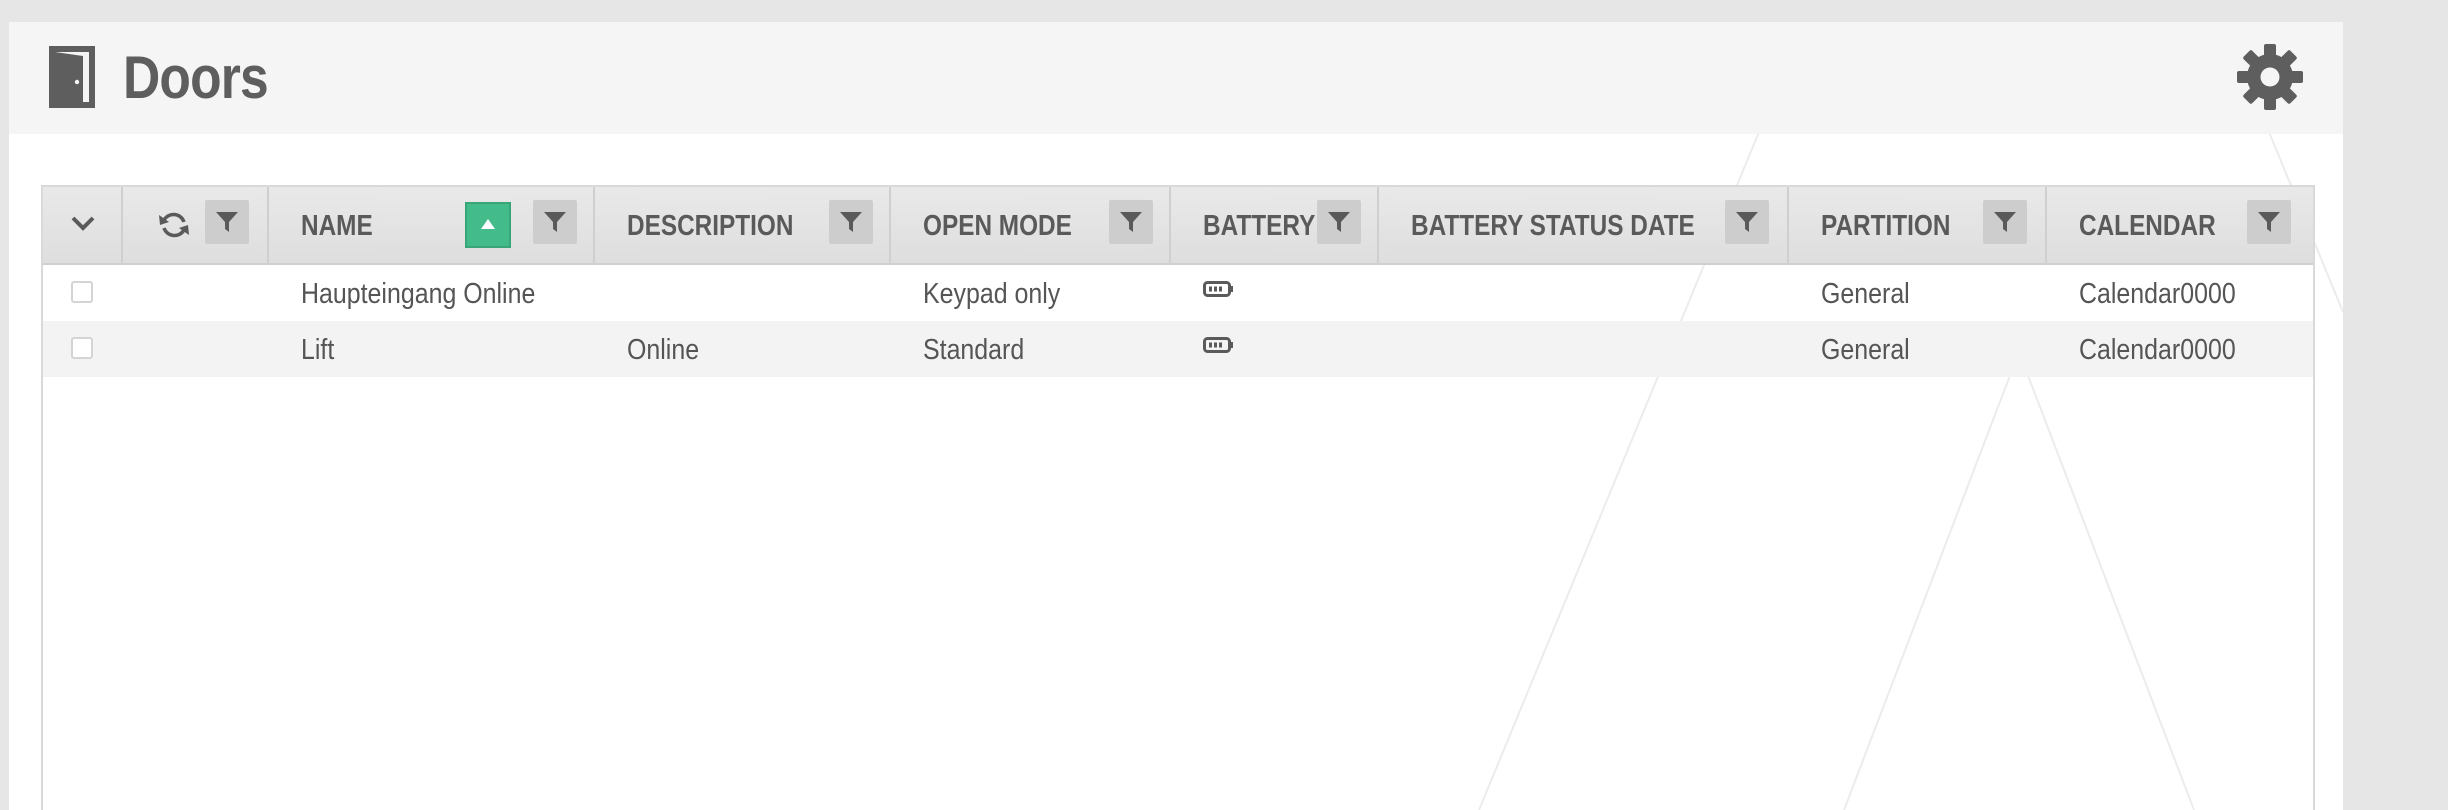  I want to click on cell-name: Haupteingang Online, so click(418, 294).